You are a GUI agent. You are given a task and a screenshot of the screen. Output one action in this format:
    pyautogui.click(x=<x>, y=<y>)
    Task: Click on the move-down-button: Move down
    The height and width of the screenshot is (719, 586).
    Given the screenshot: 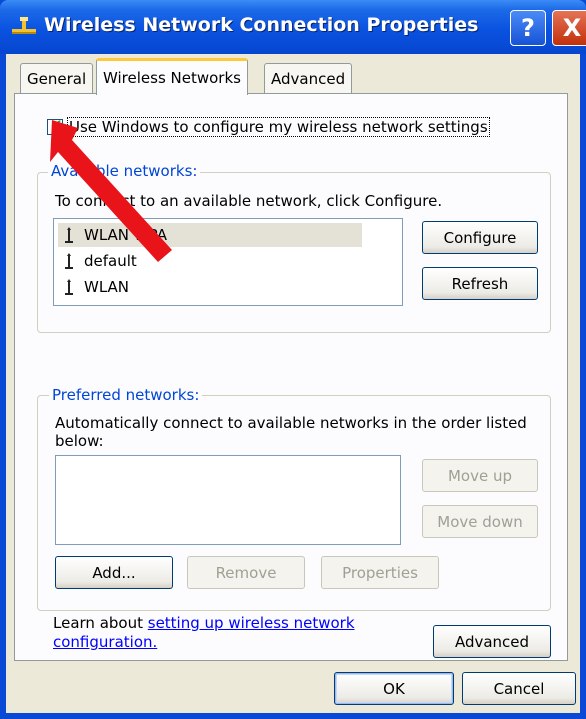 What is the action you would take?
    pyautogui.click(x=480, y=521)
    